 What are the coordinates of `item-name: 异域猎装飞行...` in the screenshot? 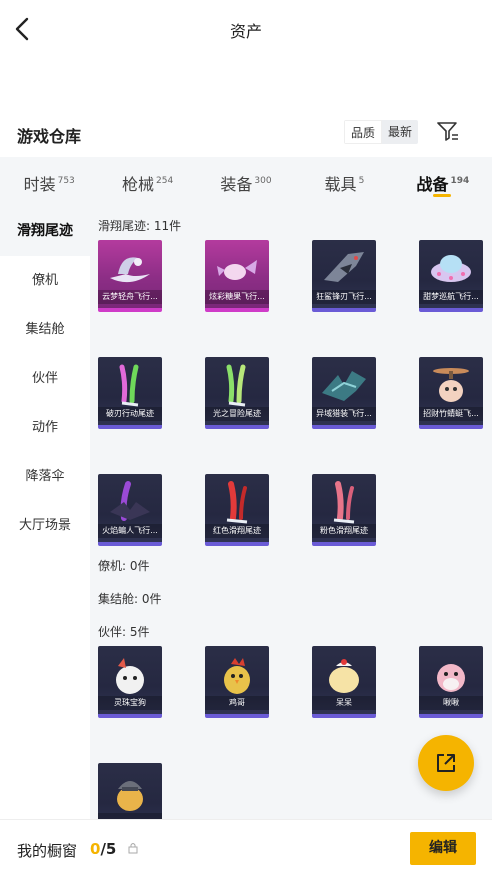 It's located at (344, 414).